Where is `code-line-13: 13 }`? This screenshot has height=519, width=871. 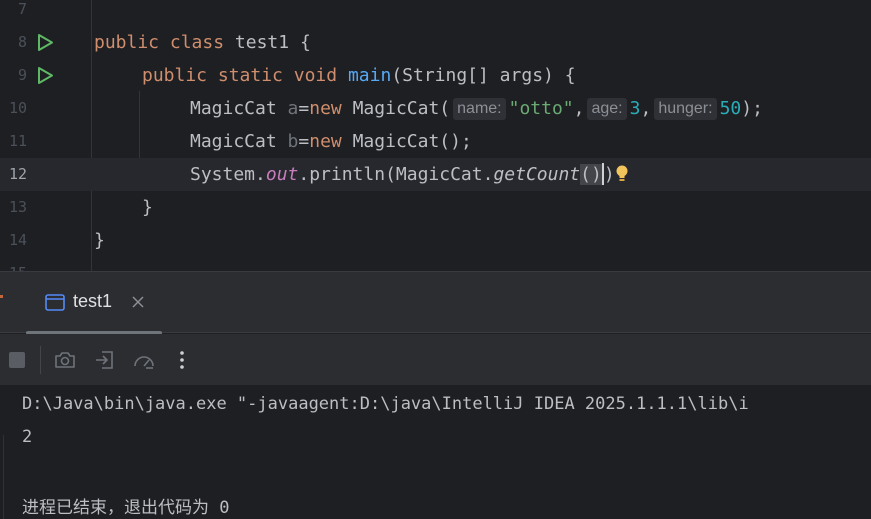
code-line-13: 13 } is located at coordinates (435, 207).